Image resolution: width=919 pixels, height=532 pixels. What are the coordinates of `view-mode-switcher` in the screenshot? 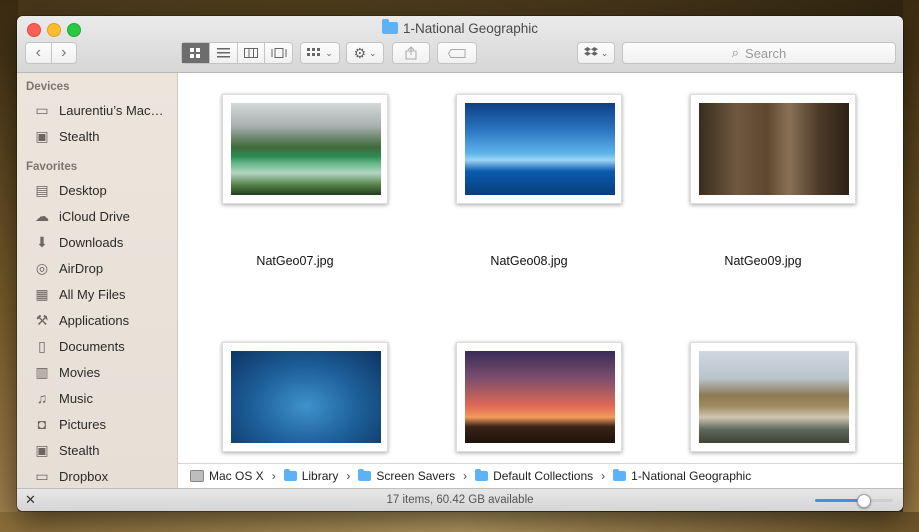 It's located at (237, 53).